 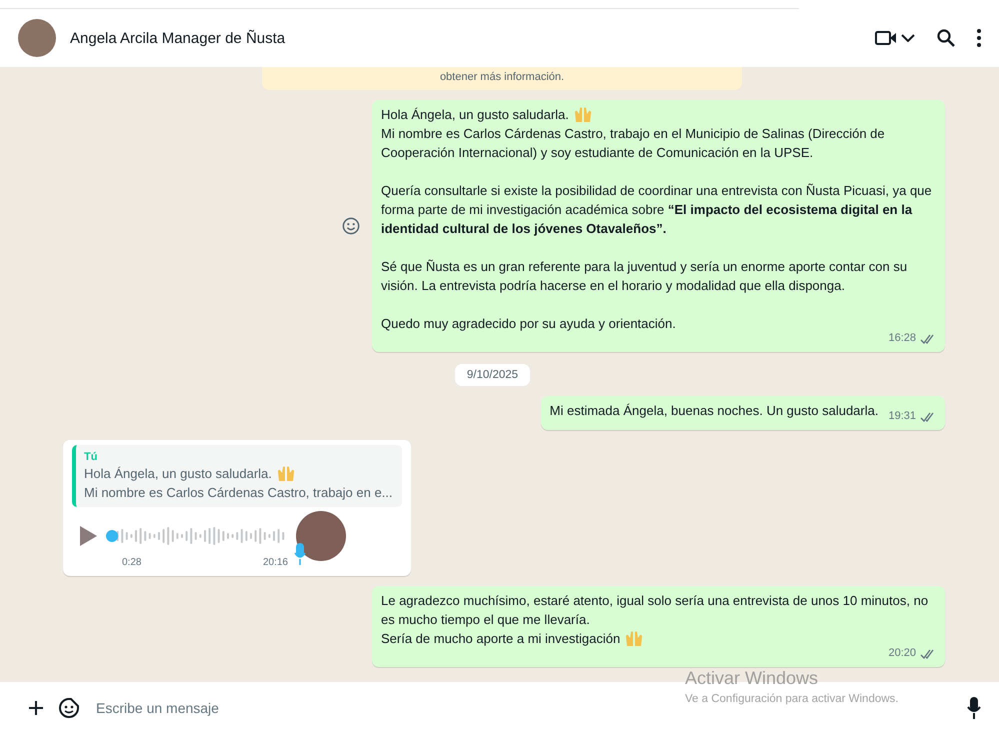 I want to click on plus-icon, so click(x=36, y=708).